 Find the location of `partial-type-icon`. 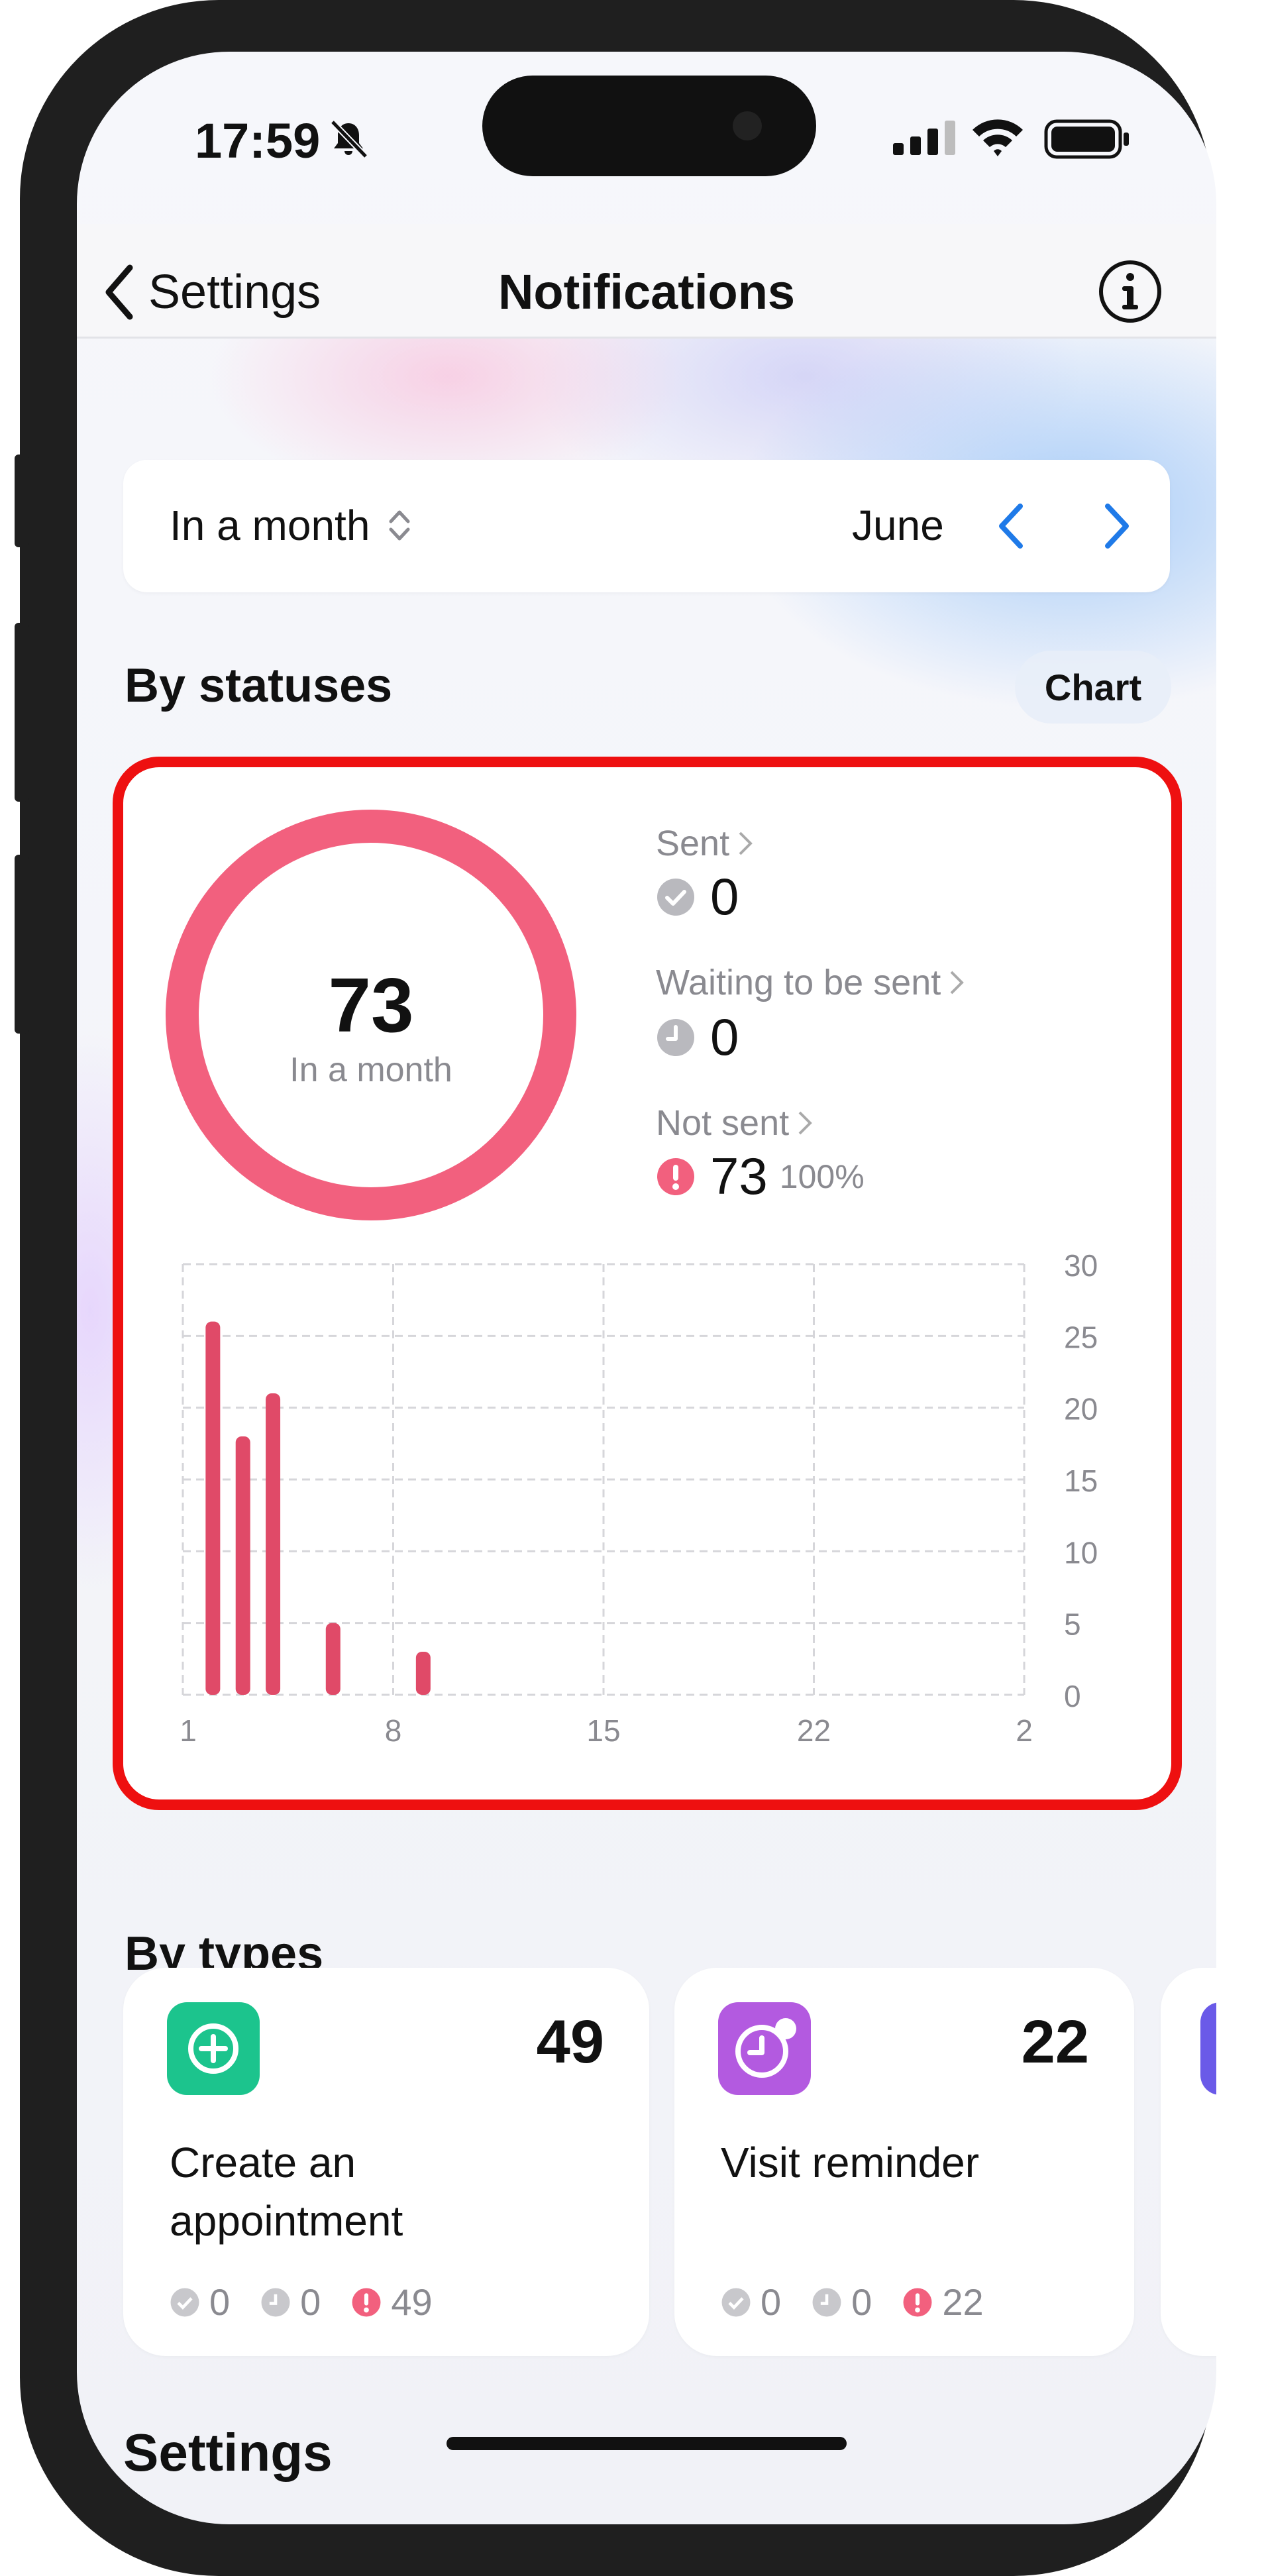

partial-type-icon is located at coordinates (1208, 2048).